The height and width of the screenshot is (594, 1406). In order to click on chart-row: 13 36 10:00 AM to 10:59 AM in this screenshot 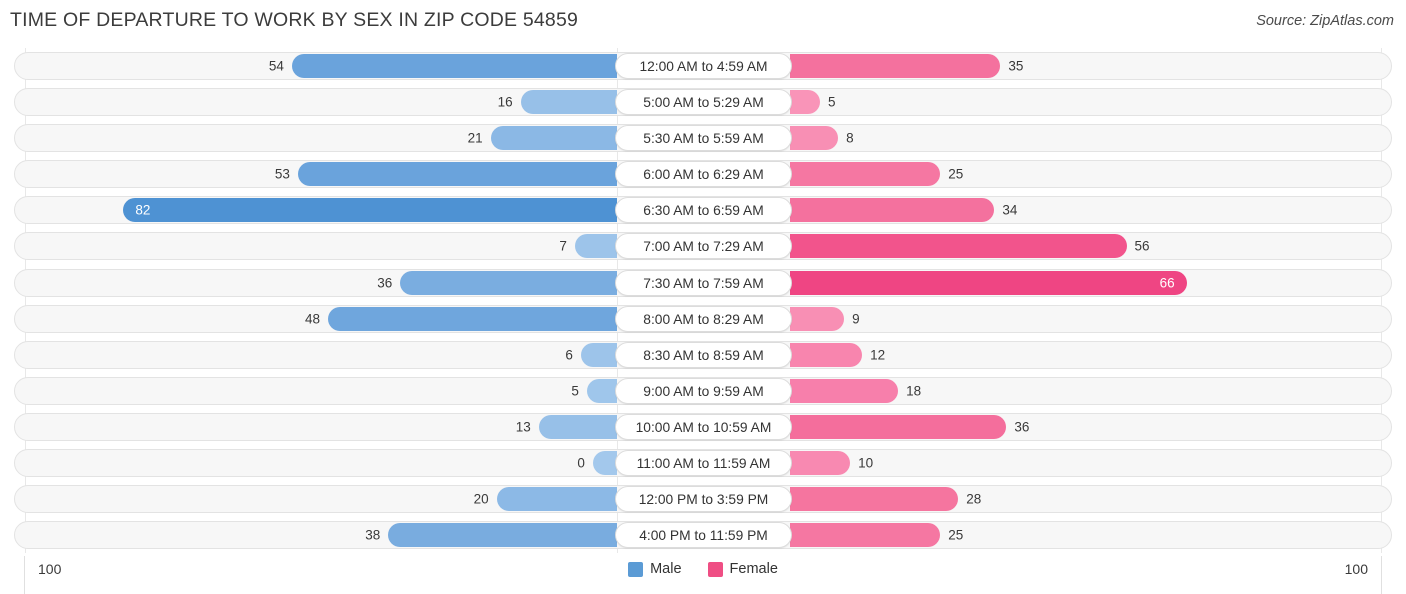, I will do `click(703, 427)`.